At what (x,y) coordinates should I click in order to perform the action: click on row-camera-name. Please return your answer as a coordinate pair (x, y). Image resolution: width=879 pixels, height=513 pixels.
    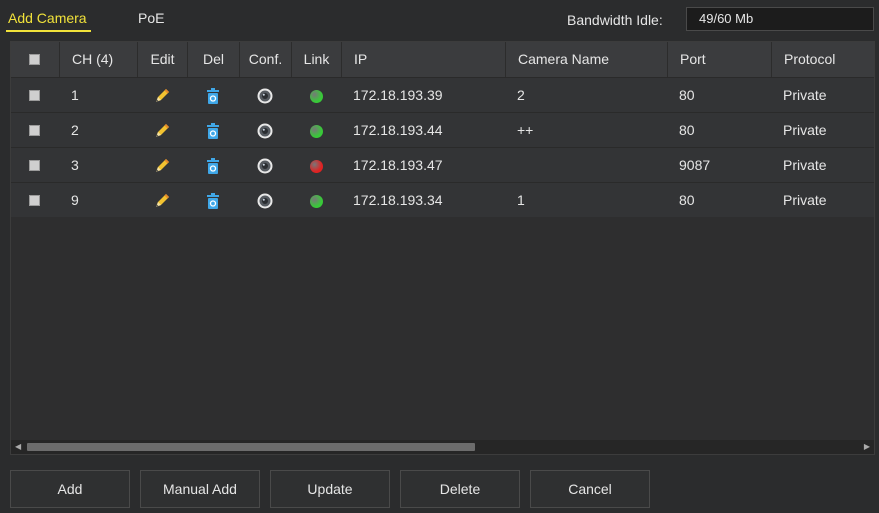
    Looking at the image, I should click on (586, 165).